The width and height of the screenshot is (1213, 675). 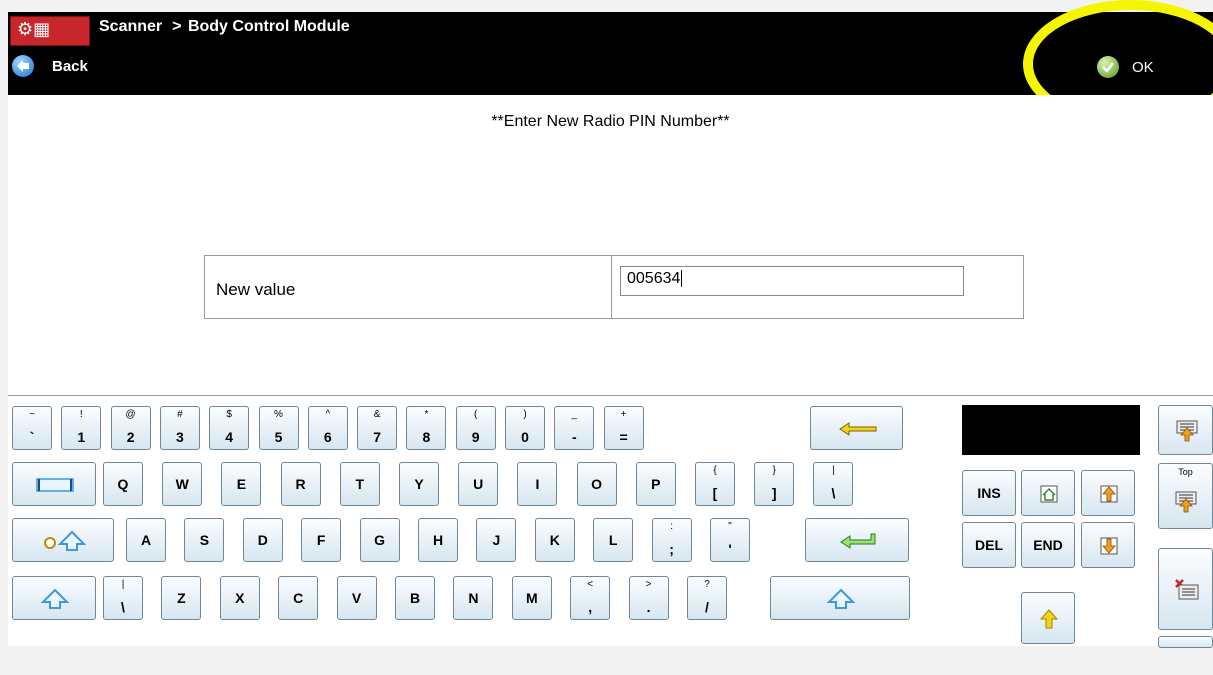 I want to click on key-3: #3, so click(x=179, y=428).